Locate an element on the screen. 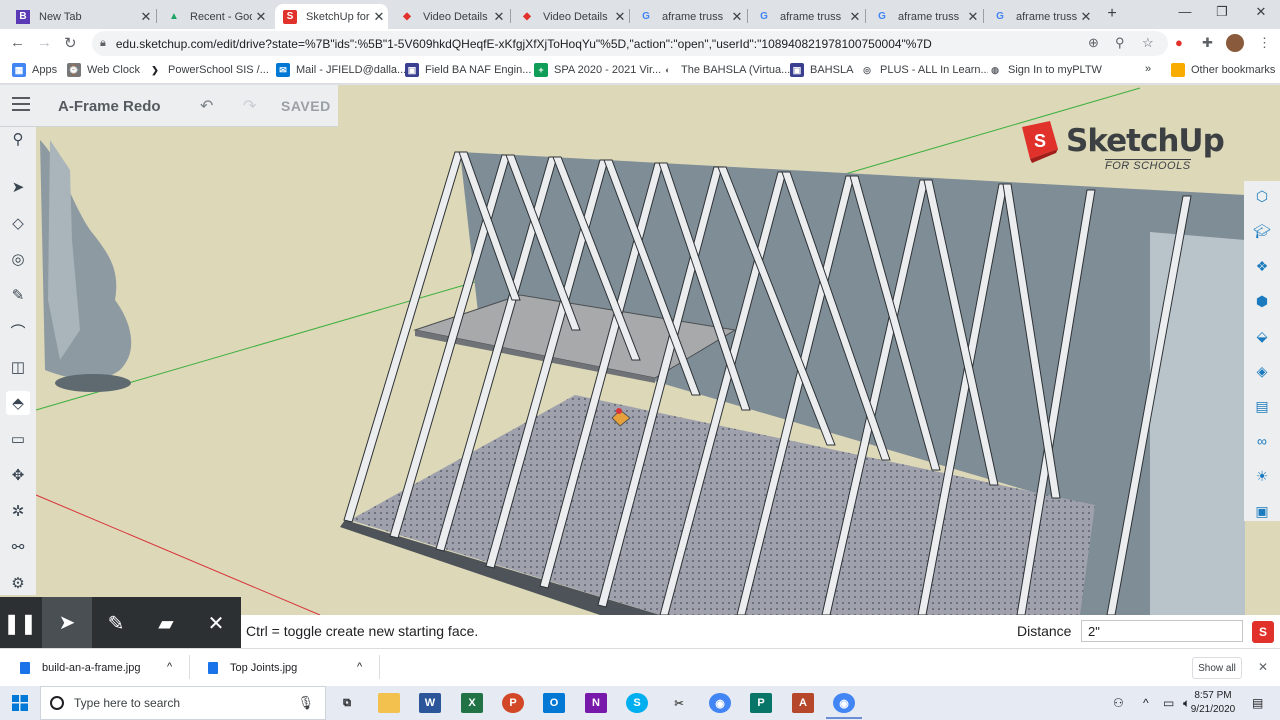 The width and height of the screenshot is (1280, 720). taskbar-clock: 8:57 PM 9/21/2020 is located at coordinates (1213, 703).